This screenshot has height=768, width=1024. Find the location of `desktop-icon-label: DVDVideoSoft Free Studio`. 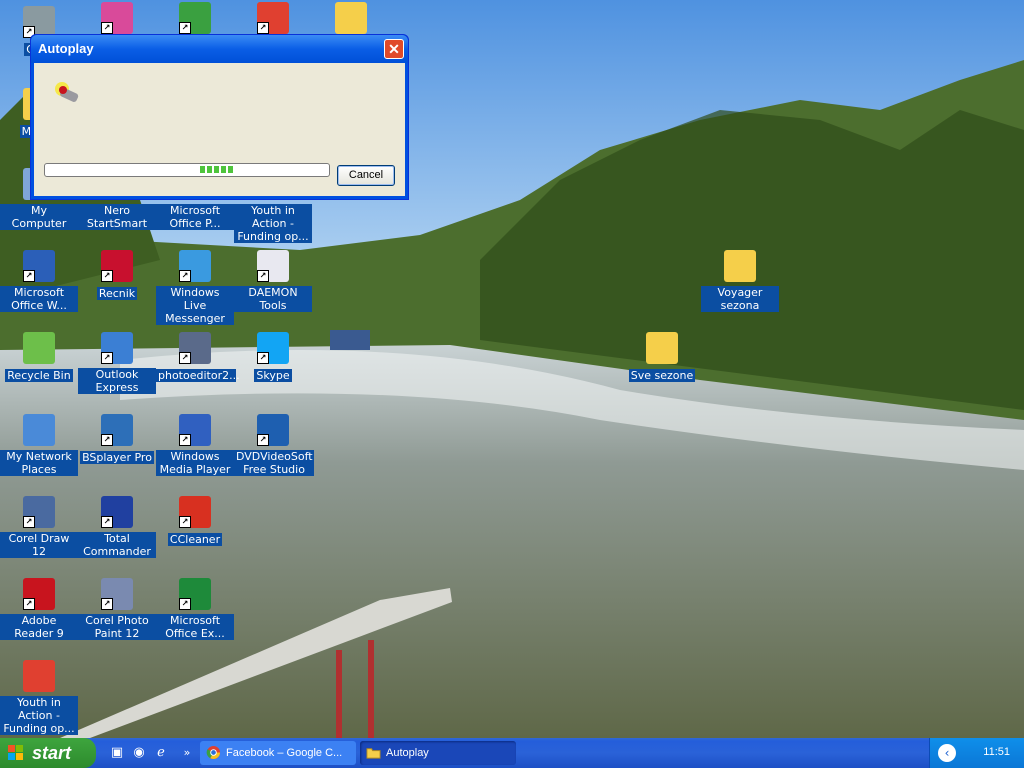

desktop-icon-label: DVDVideoSoft Free Studio is located at coordinates (274, 463).